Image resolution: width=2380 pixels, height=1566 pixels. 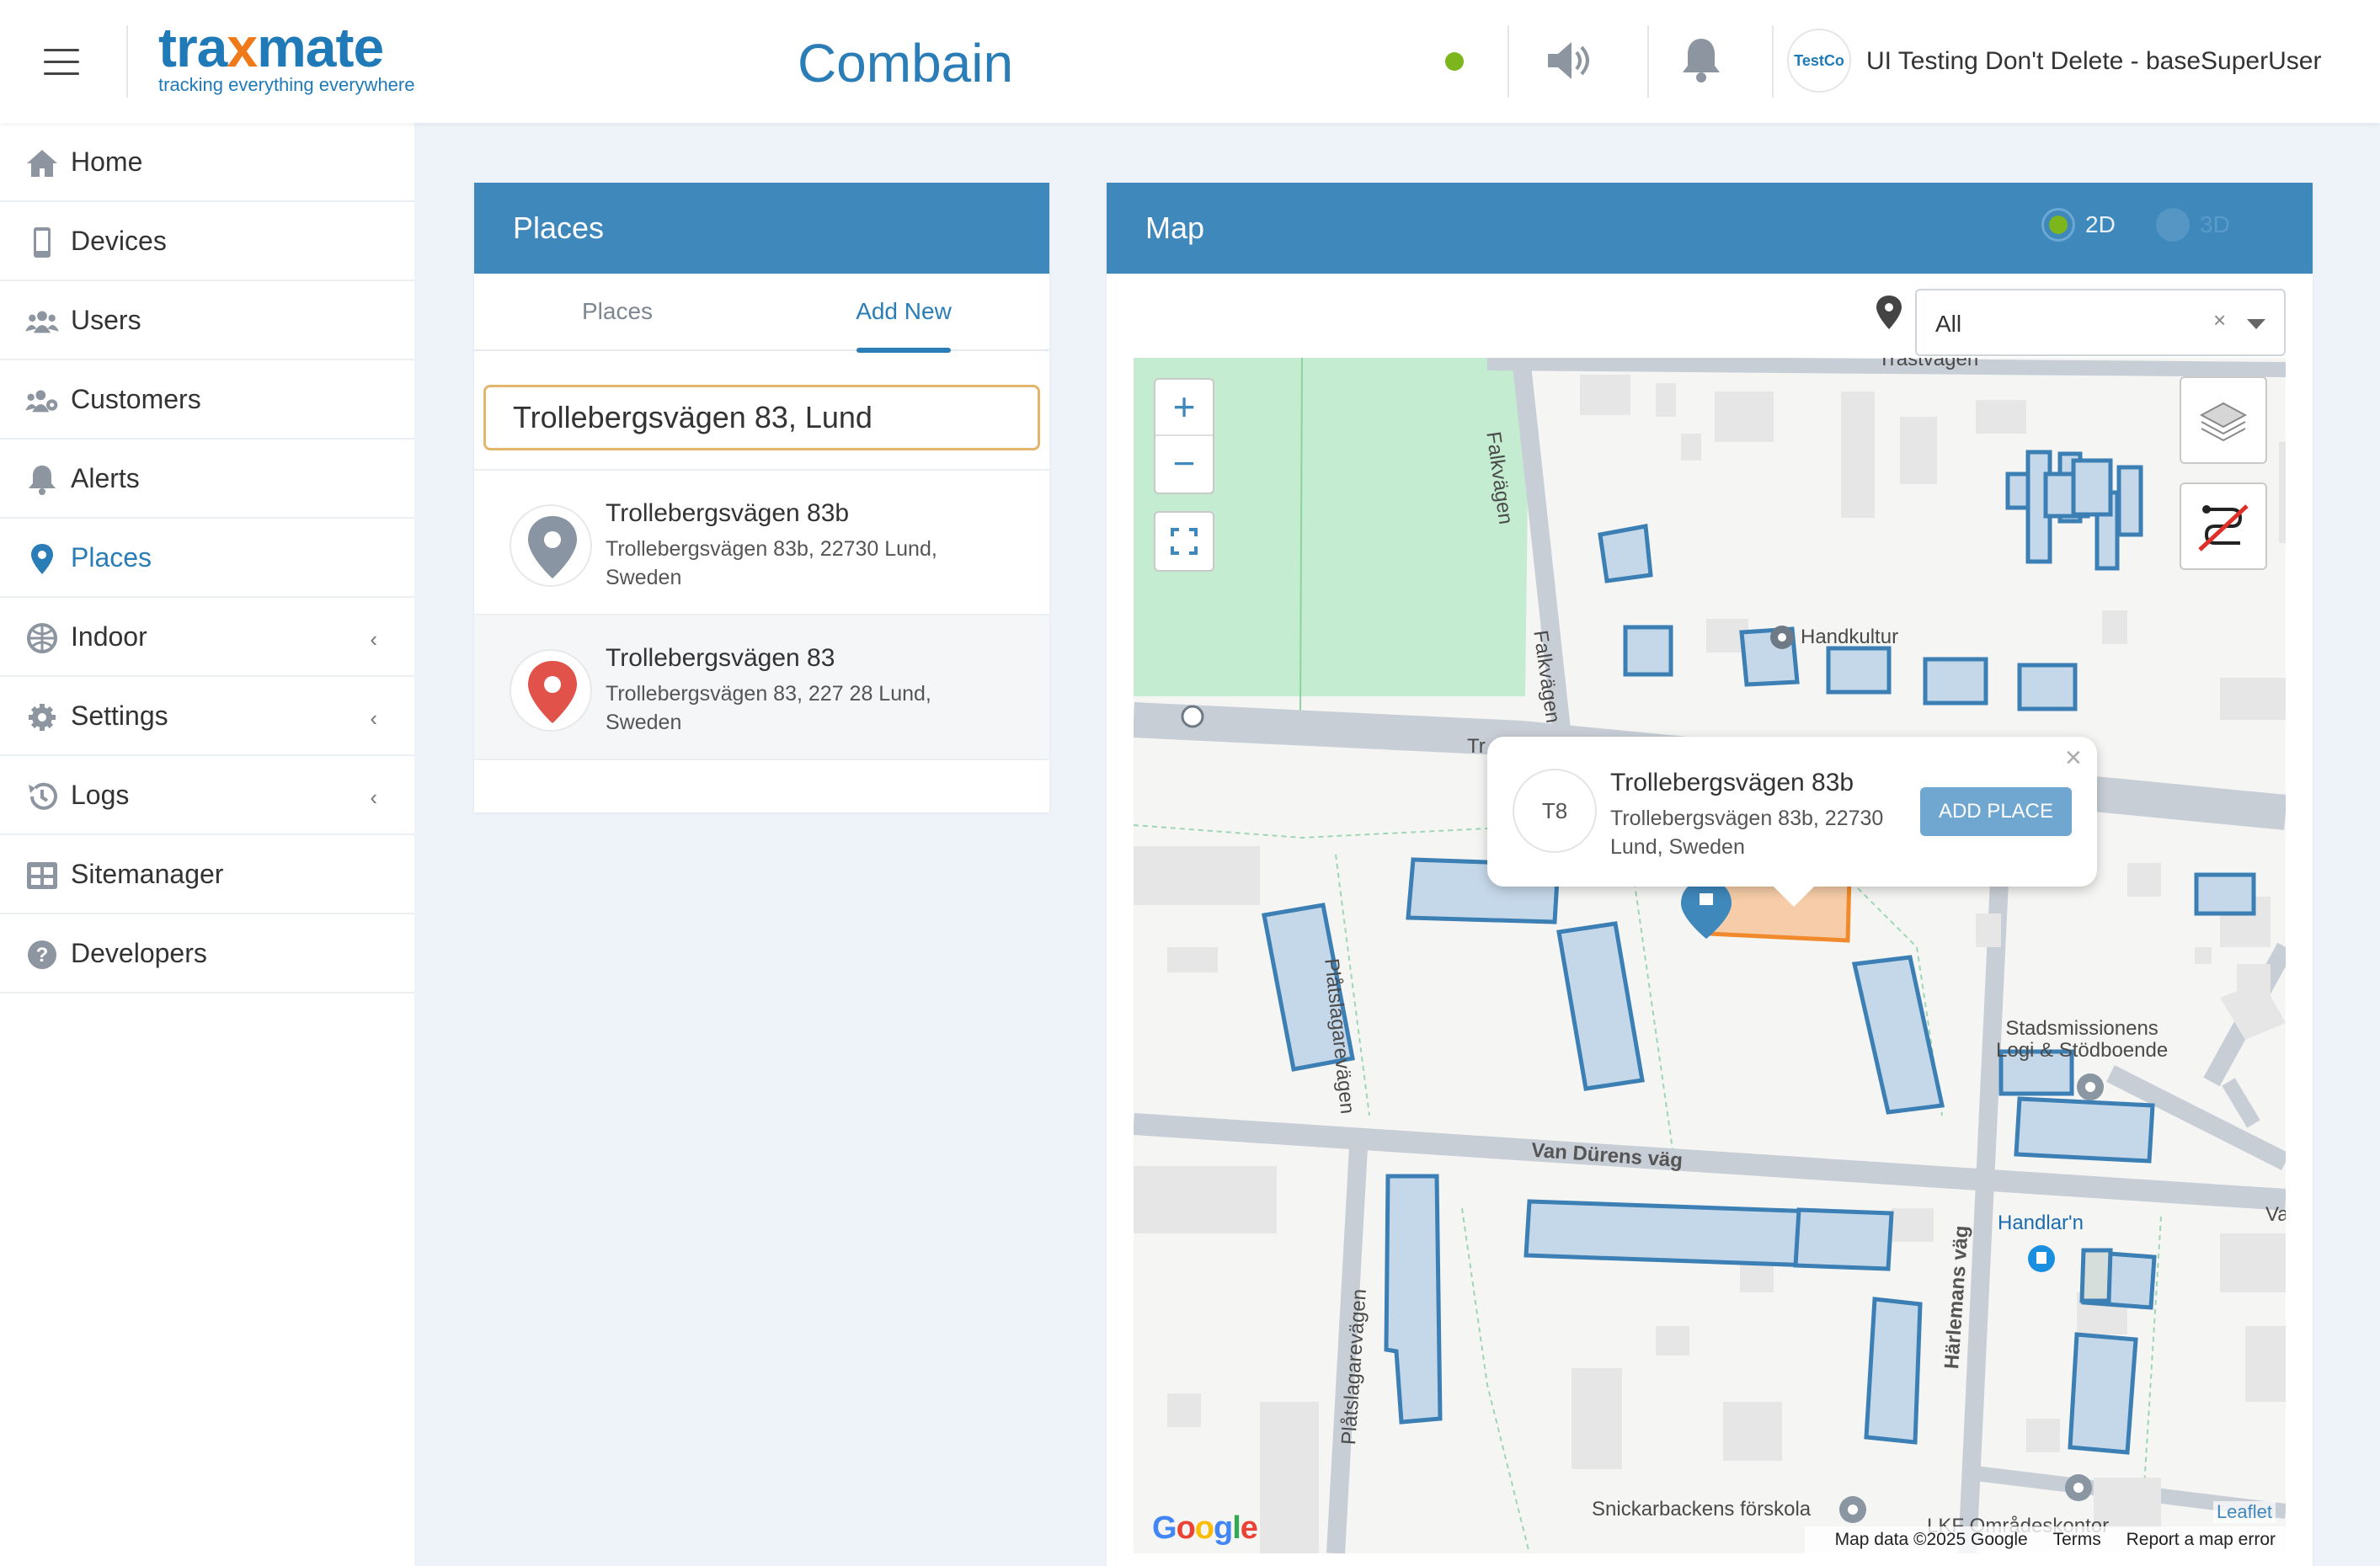 I want to click on tab-add-new: Add New, so click(x=903, y=313).